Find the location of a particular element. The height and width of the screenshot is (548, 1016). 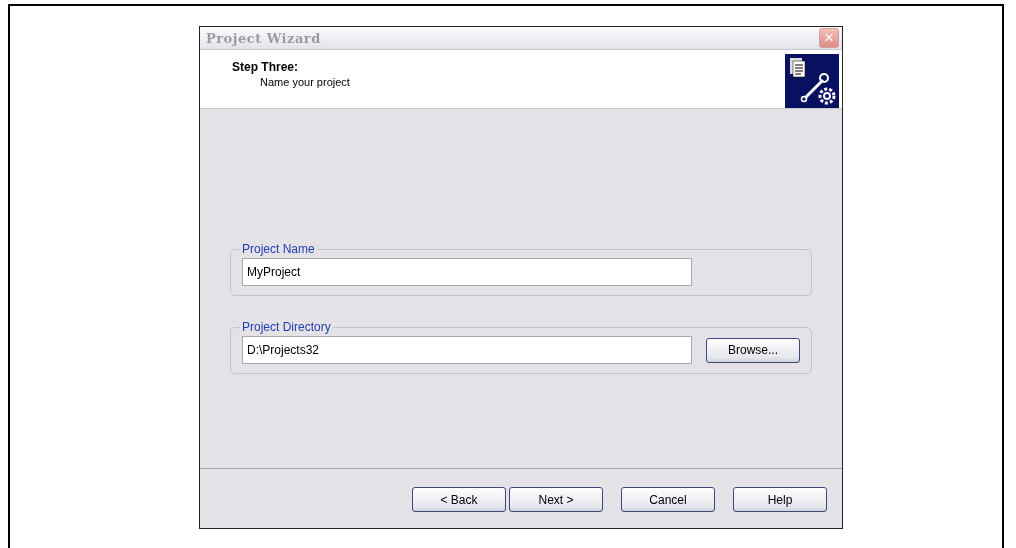

window-title: Project Wizard is located at coordinates (263, 38).